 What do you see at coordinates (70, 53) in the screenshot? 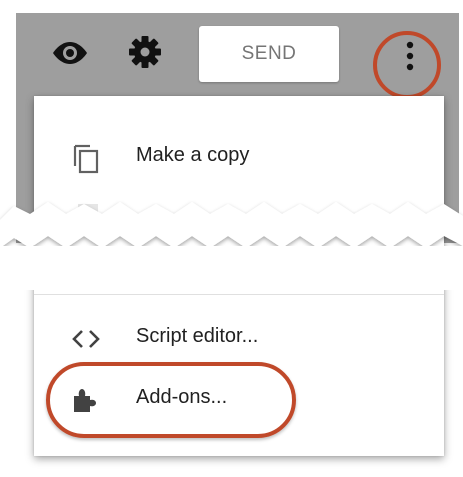
I see `eye-icon` at bounding box center [70, 53].